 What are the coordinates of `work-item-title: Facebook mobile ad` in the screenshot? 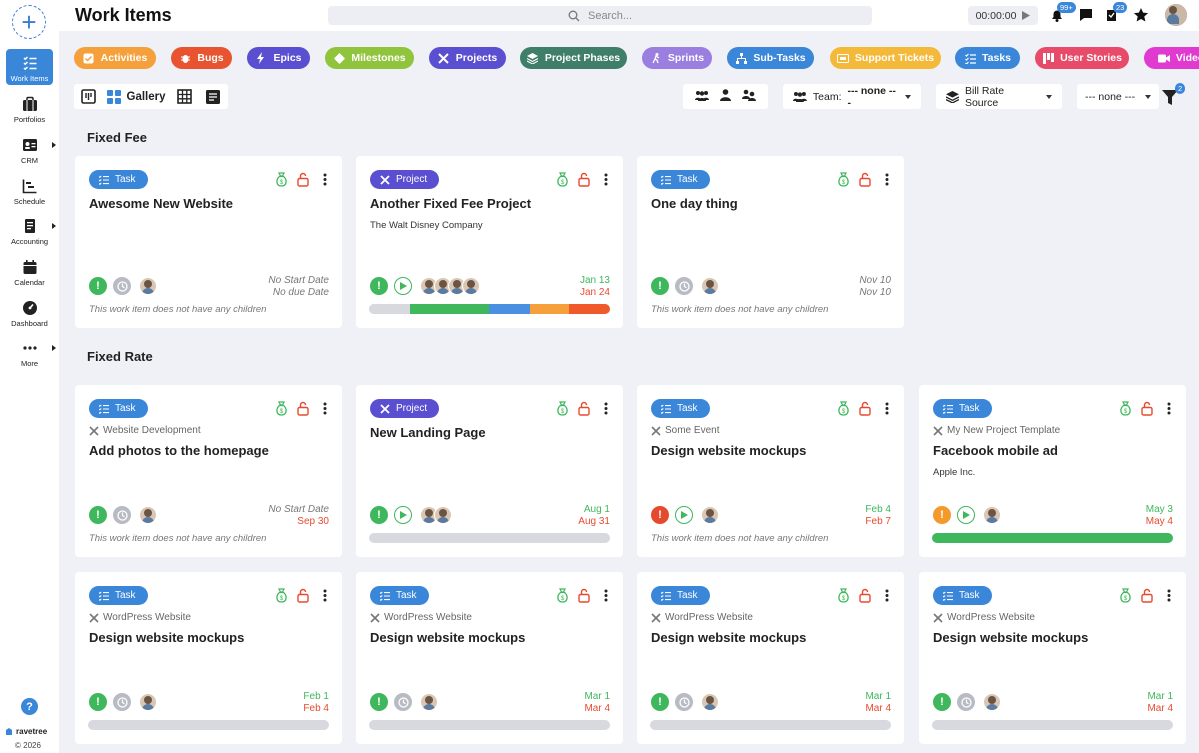 It's located at (995, 450).